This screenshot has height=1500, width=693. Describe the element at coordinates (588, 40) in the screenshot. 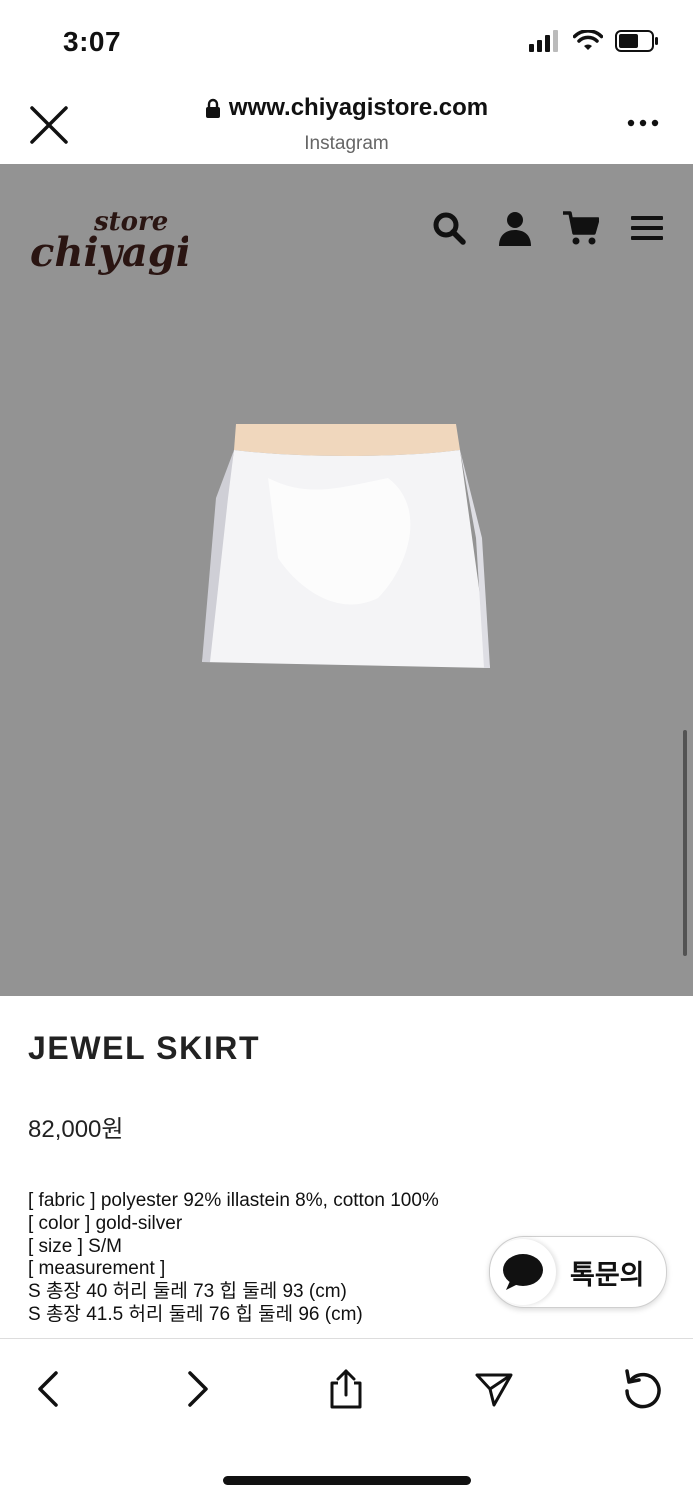

I see `wifi-icon` at that location.